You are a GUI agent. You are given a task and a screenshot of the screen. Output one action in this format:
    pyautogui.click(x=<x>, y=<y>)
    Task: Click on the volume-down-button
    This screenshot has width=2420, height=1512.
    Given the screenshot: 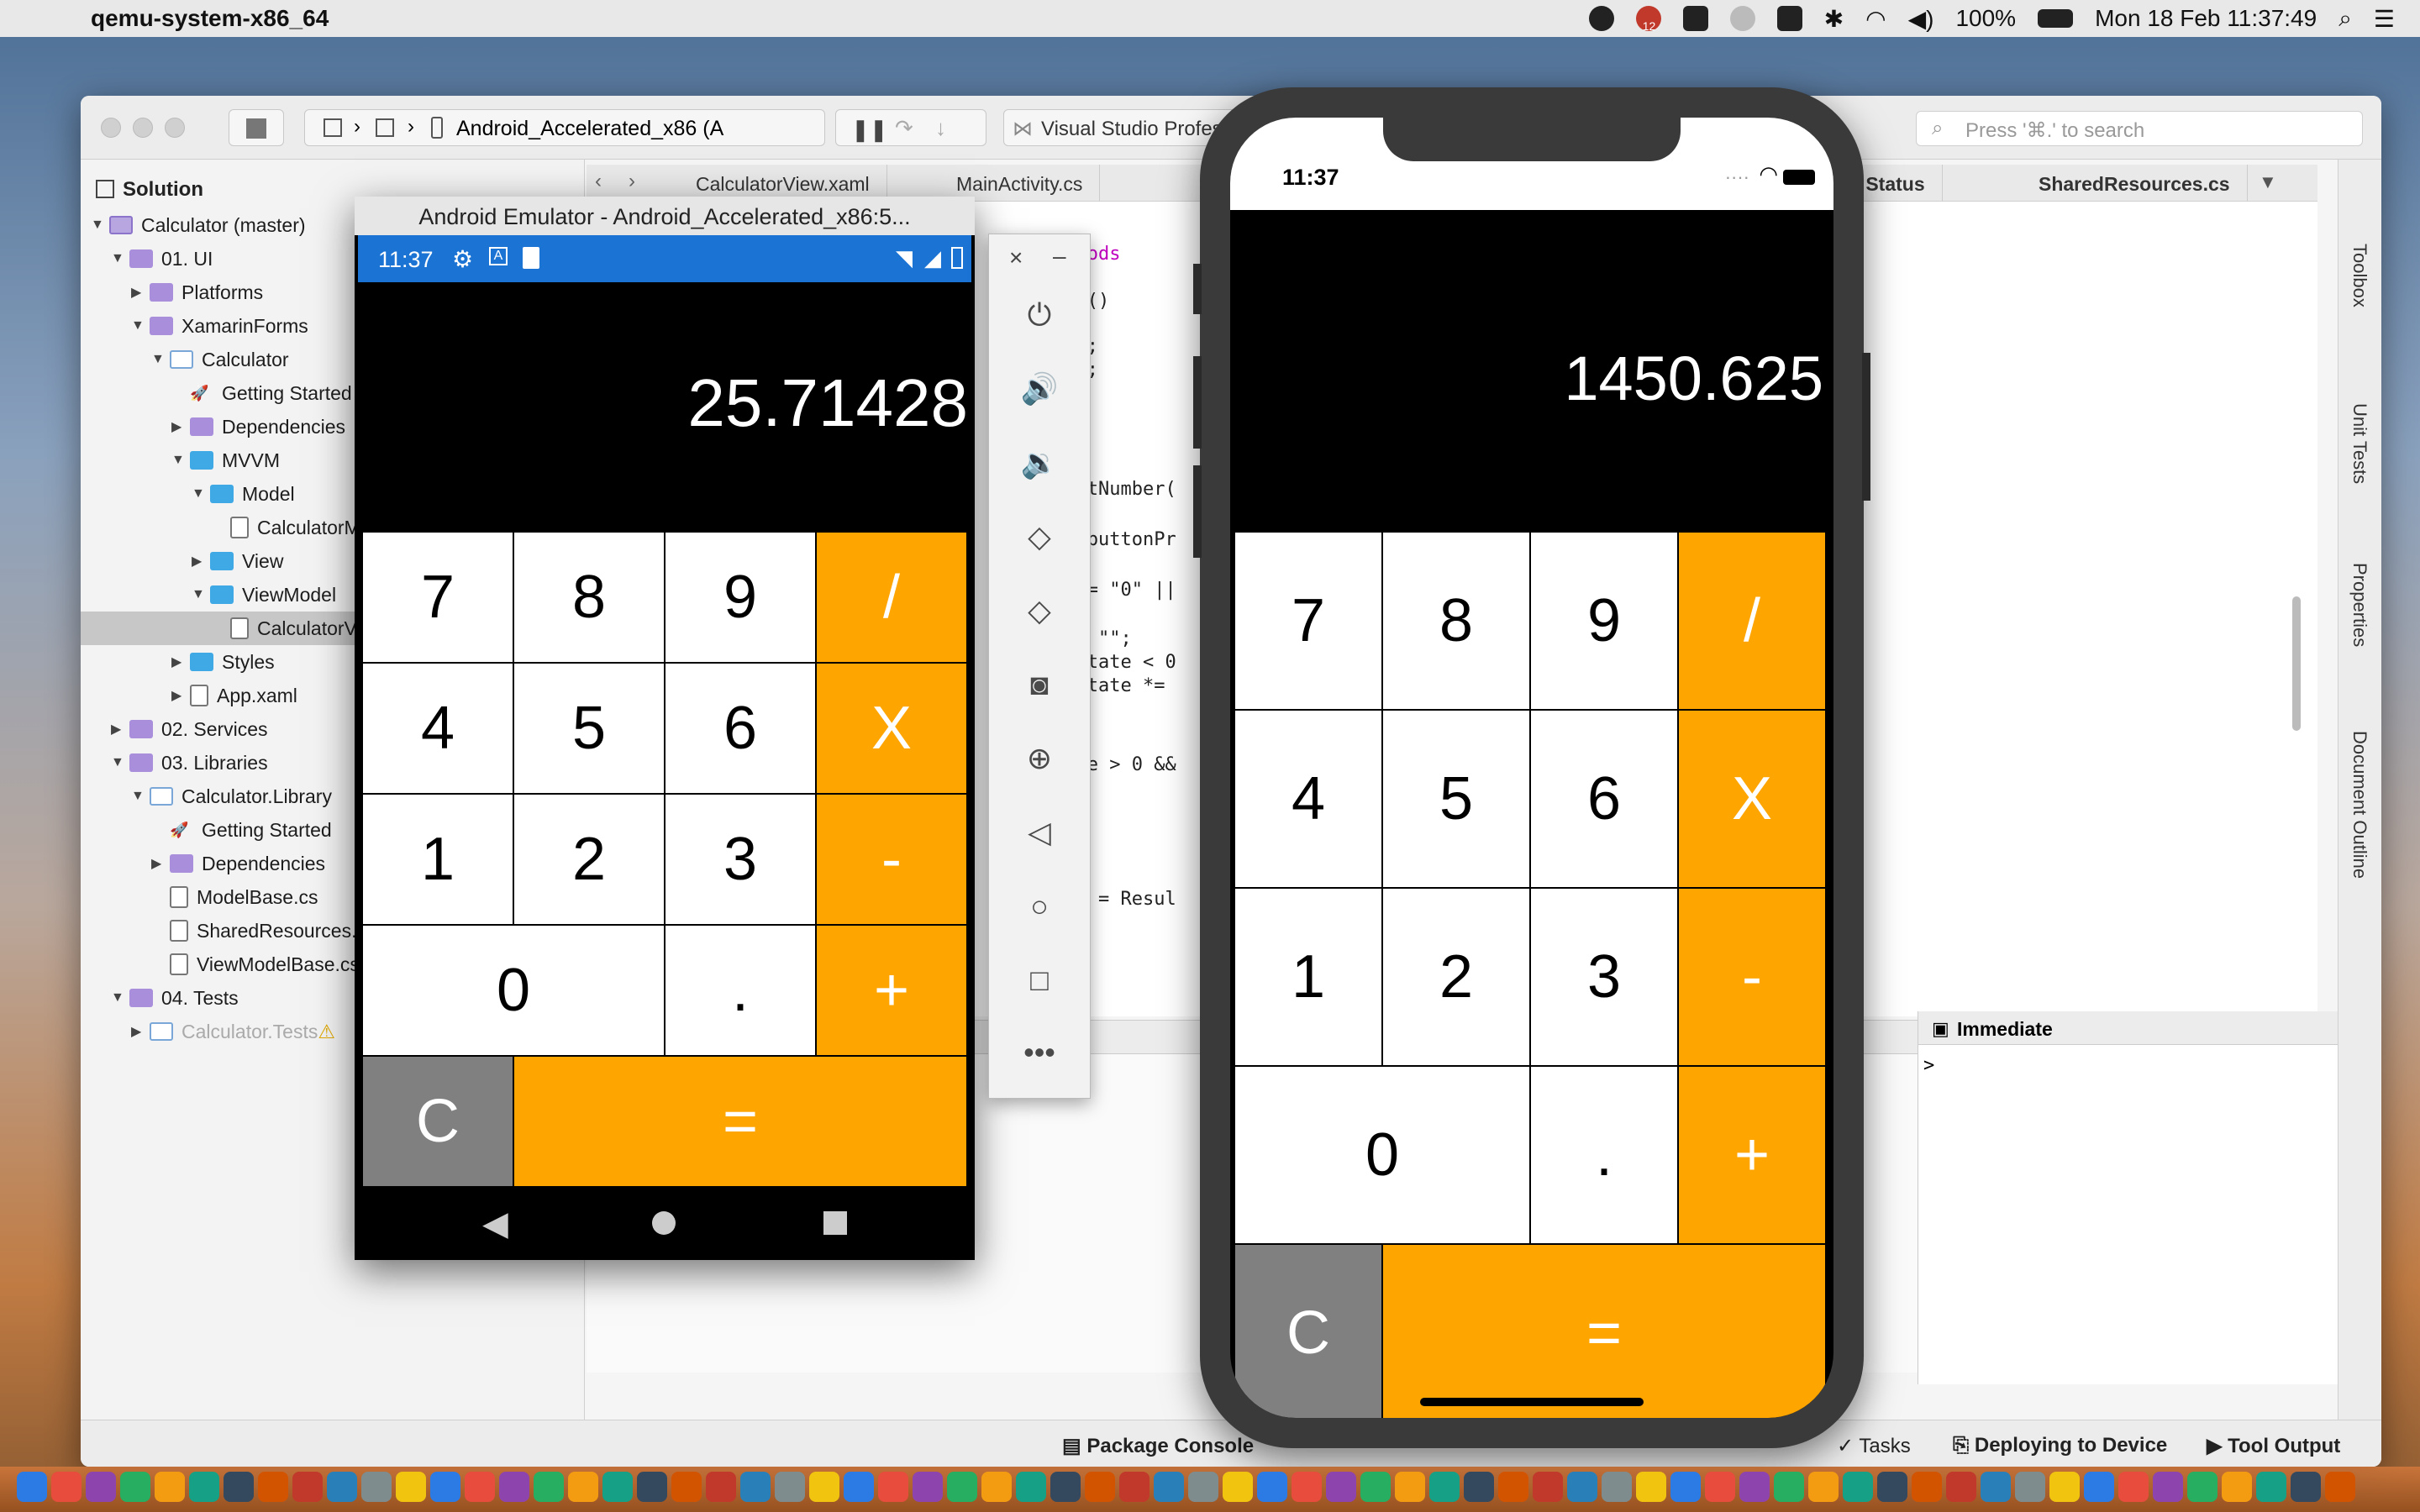 What is the action you would take?
    pyautogui.click(x=1197, y=511)
    